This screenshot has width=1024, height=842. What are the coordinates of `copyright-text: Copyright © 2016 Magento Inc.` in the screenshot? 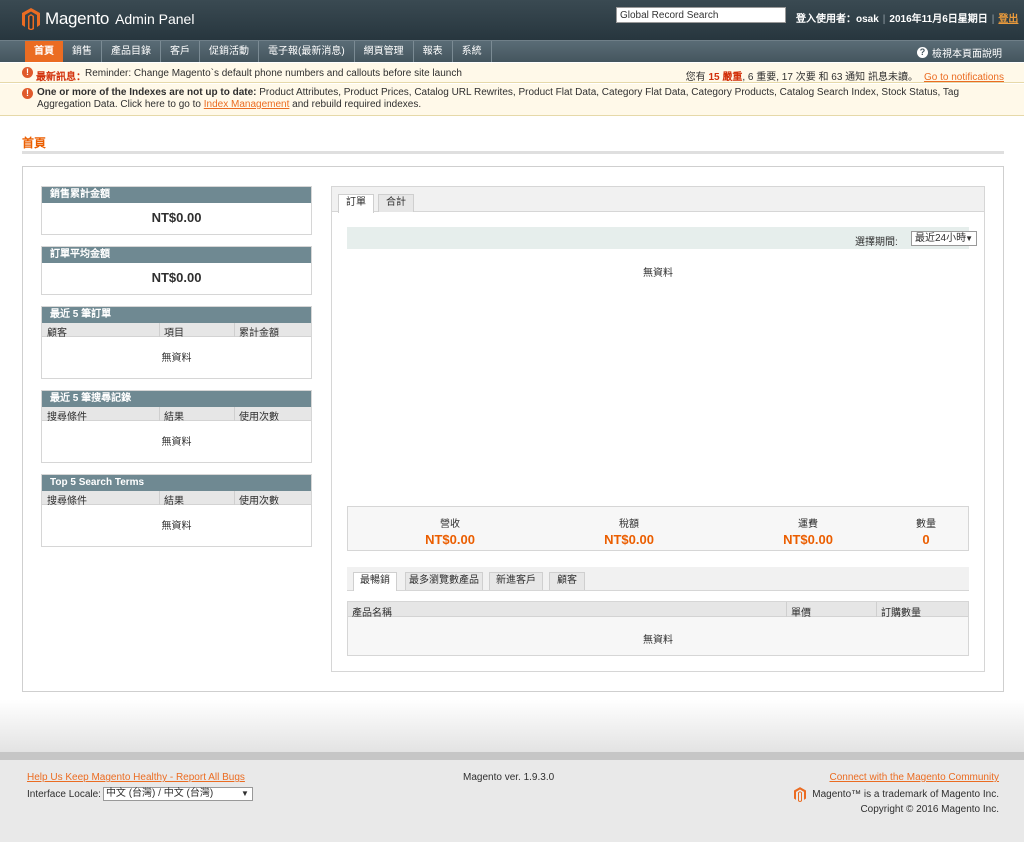 It's located at (929, 809).